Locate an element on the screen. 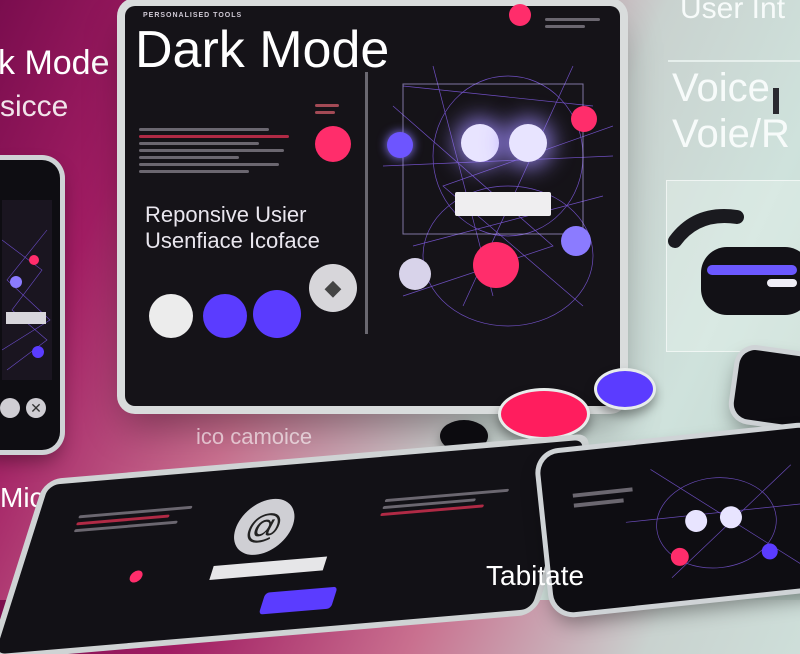  robot-side-dot is located at coordinates (576, 241).